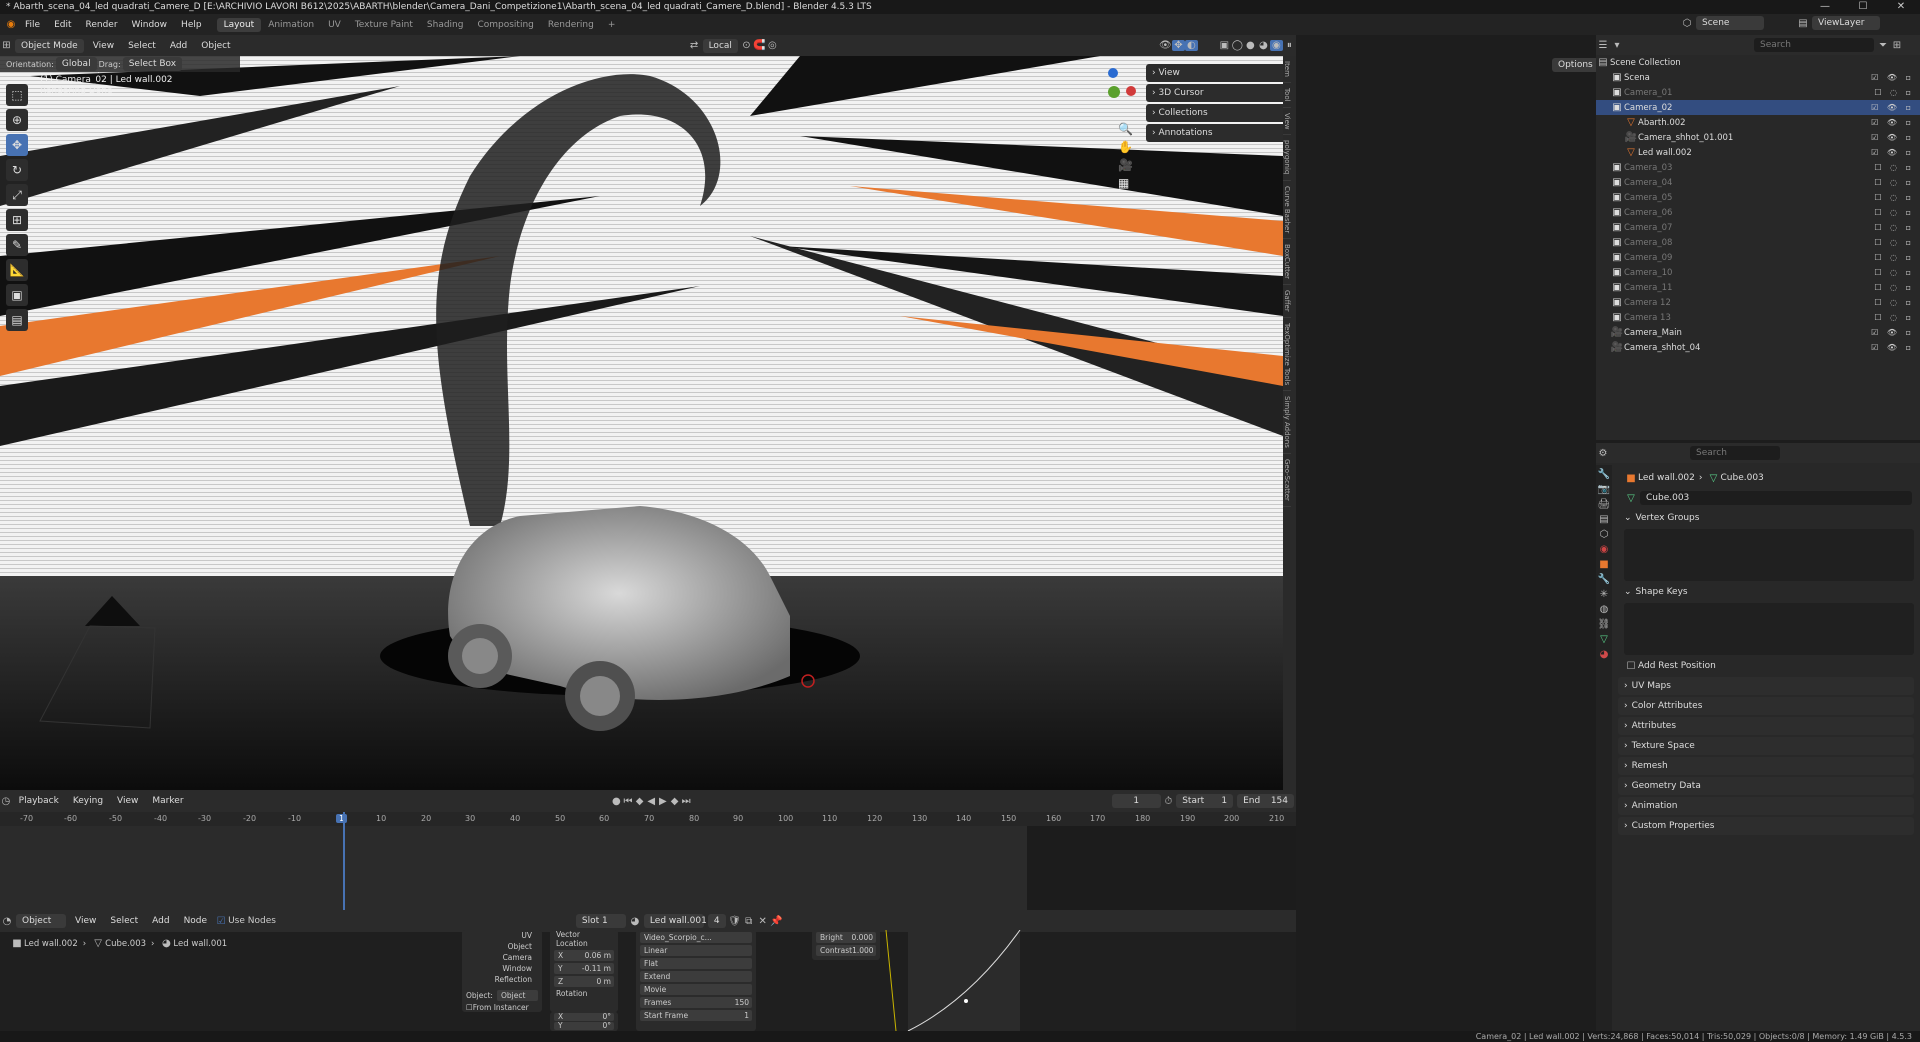 The image size is (1920, 1042). I want to click on blender-logo-icon: ◉, so click(11, 24).